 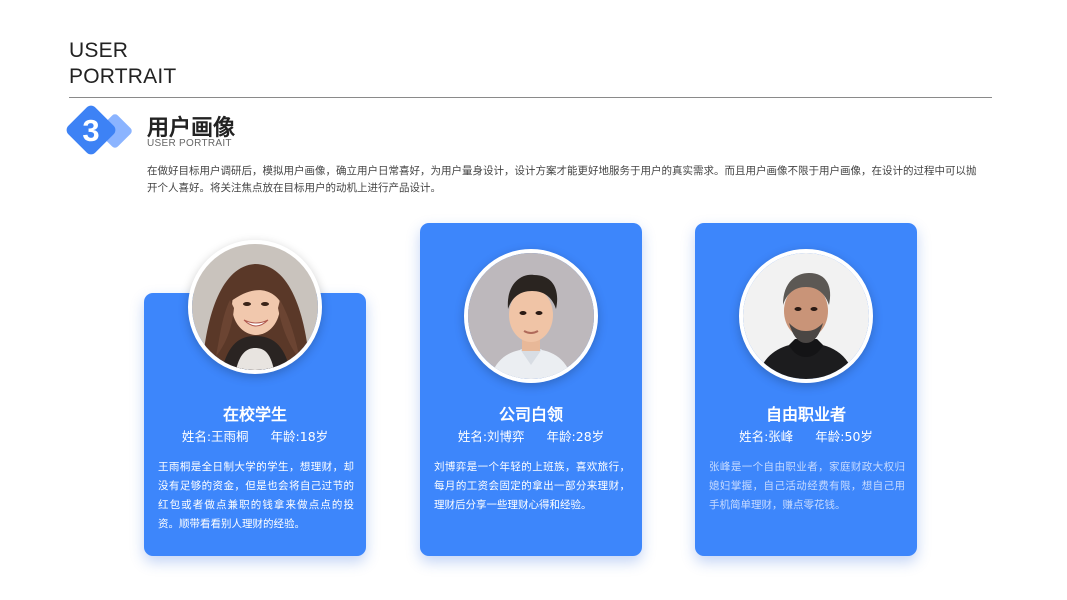 What do you see at coordinates (101, 134) in the screenshot?
I see `section-number-badge: 3` at bounding box center [101, 134].